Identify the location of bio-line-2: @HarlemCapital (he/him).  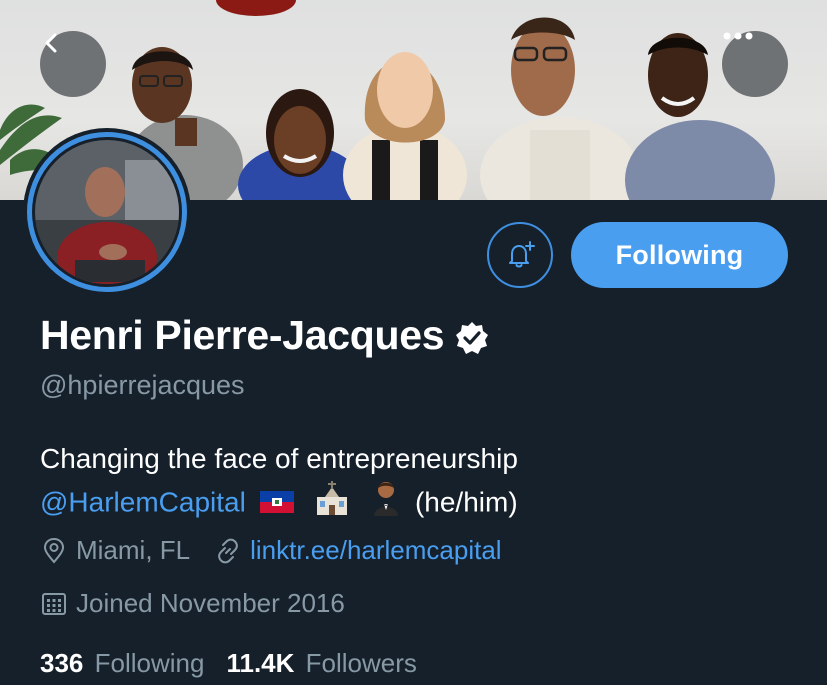
(279, 504).